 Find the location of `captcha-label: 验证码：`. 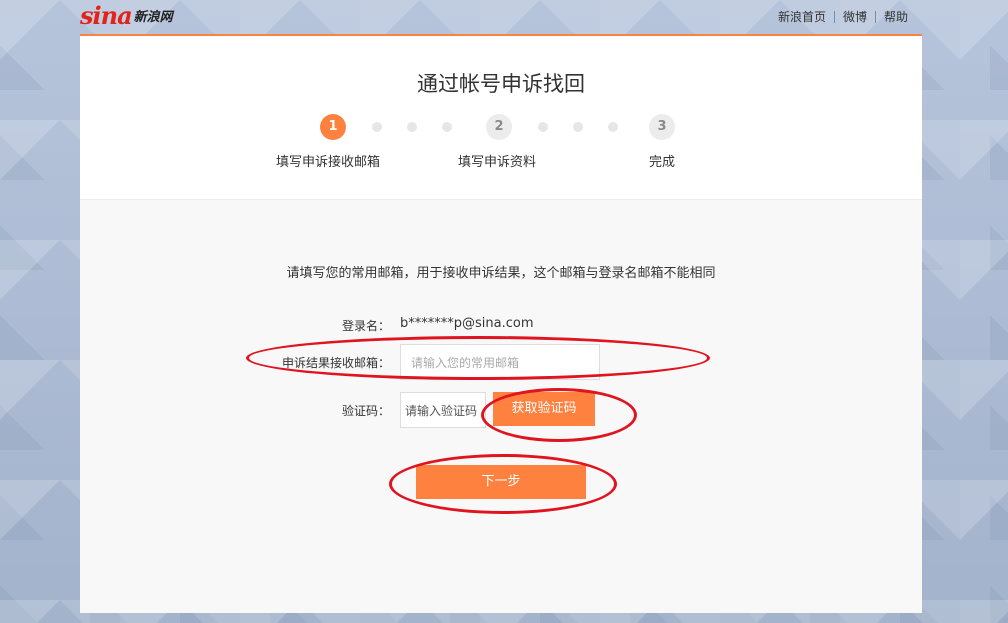

captcha-label: 验证码： is located at coordinates (365, 411).